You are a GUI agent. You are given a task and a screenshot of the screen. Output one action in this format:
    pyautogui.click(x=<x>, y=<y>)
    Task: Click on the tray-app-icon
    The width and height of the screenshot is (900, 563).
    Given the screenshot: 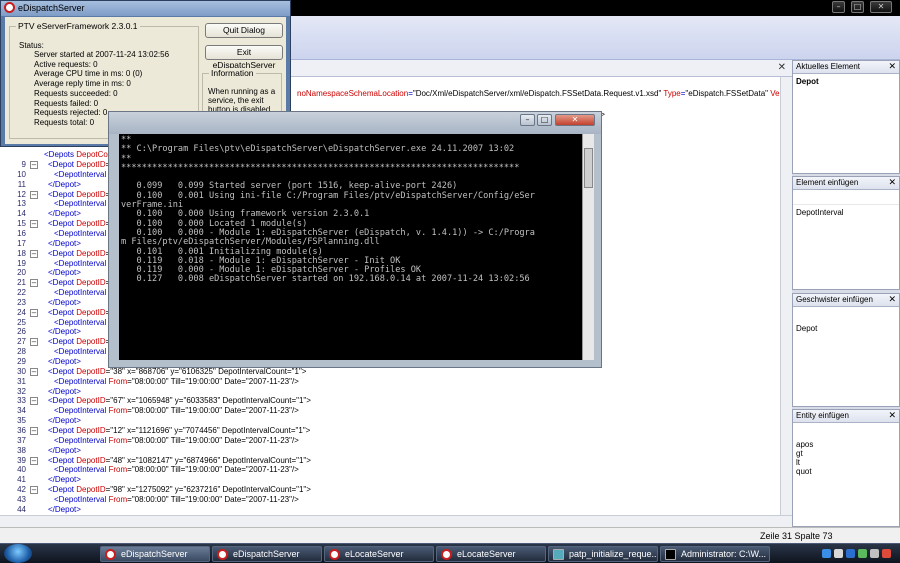 What is the action you would take?
    pyautogui.click(x=886, y=553)
    